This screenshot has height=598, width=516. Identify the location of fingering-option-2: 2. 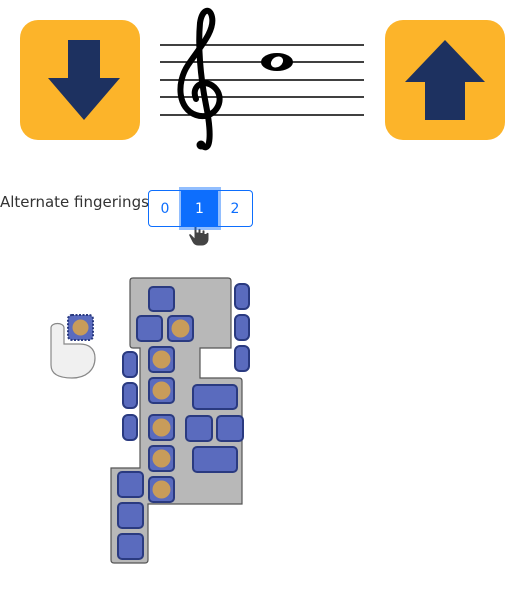
(235, 208).